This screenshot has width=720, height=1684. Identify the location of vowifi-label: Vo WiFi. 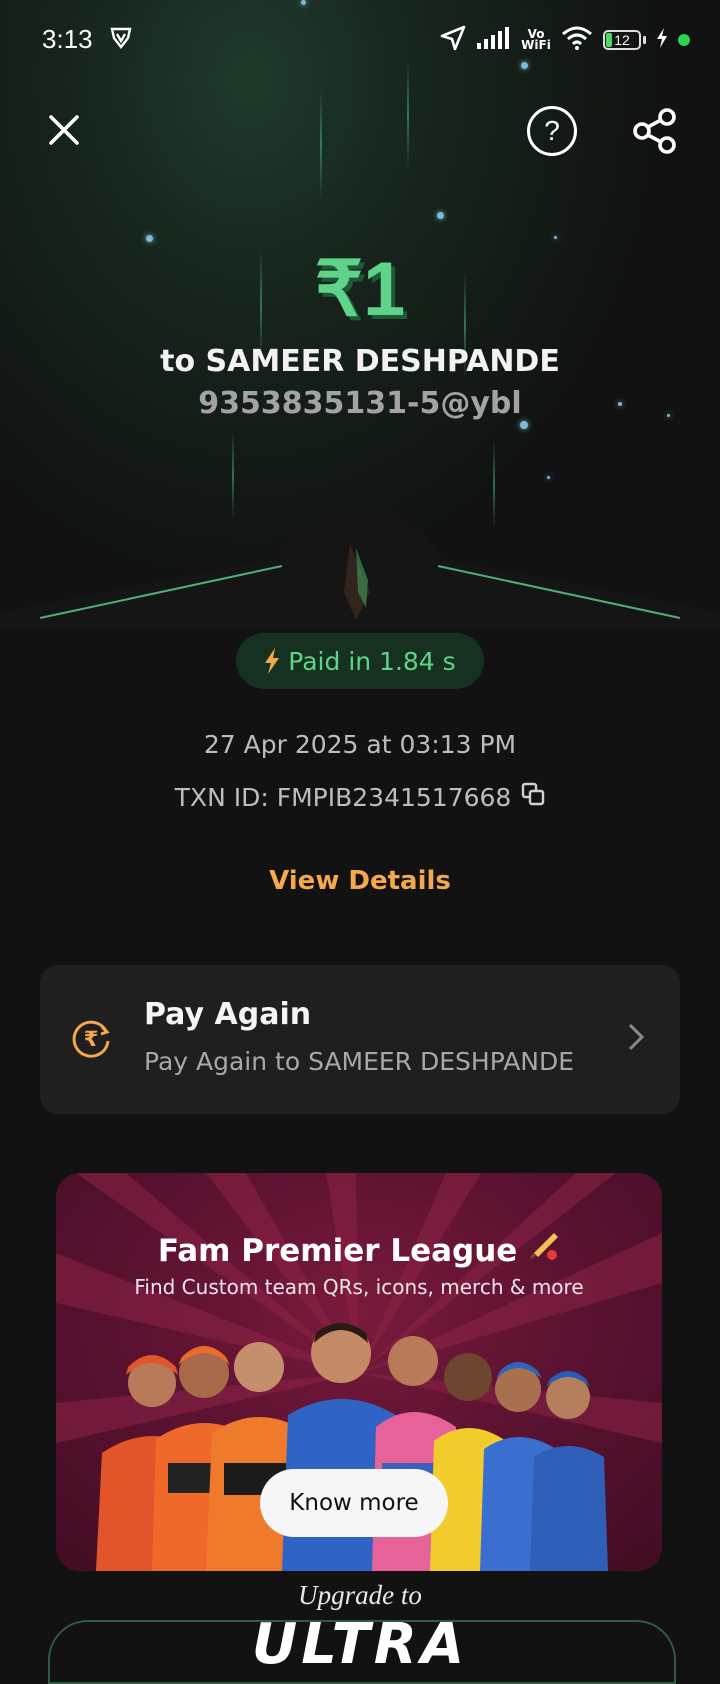
(536, 39).